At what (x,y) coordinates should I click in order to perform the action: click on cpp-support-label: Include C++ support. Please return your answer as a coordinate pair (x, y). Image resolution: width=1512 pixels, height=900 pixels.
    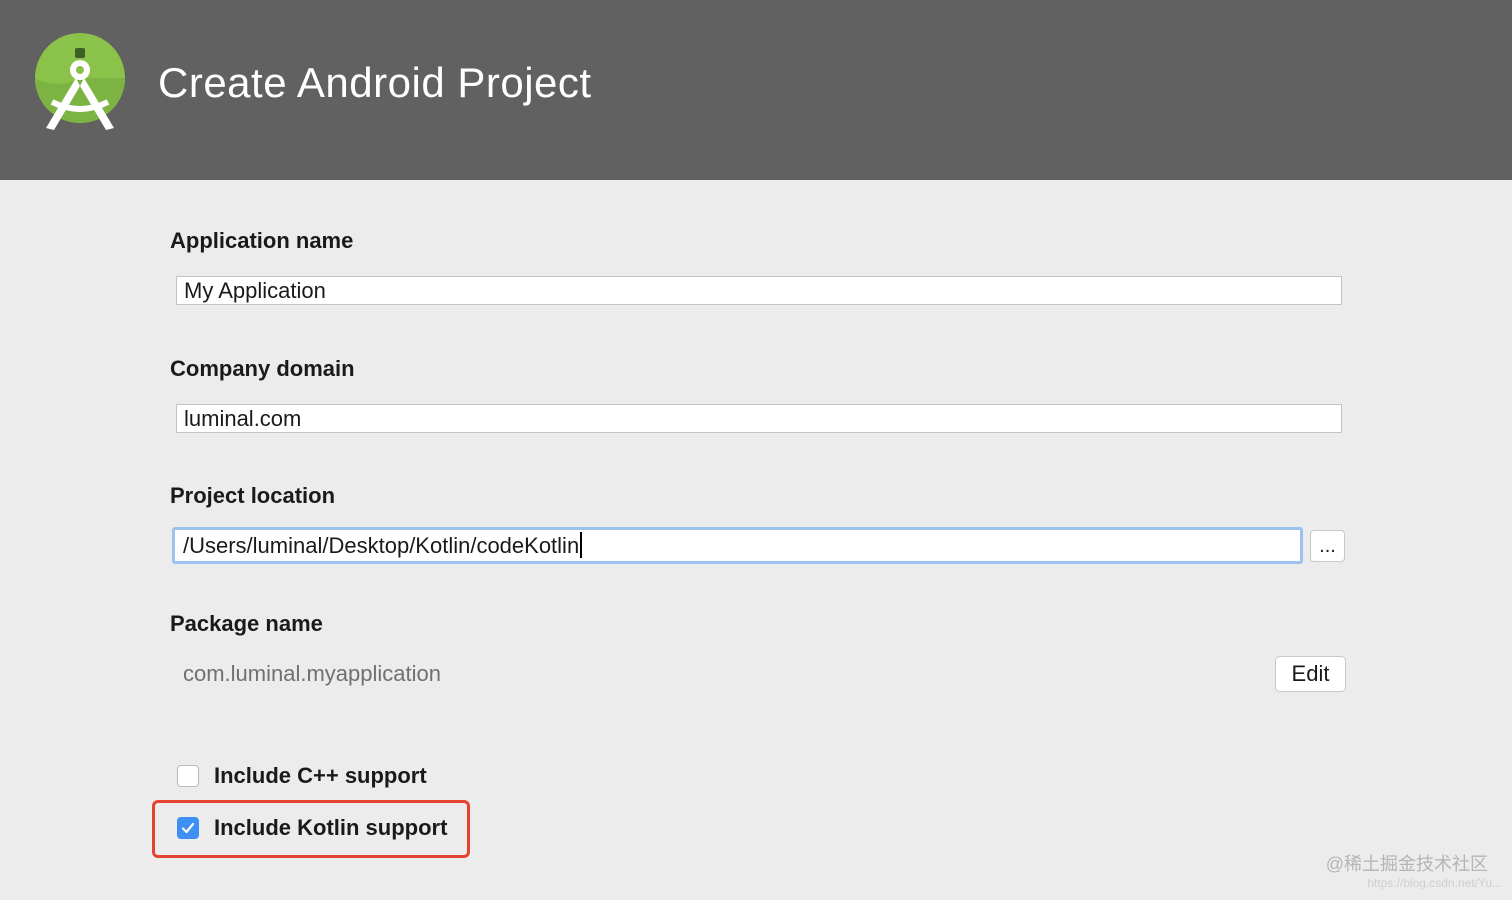
    Looking at the image, I should click on (320, 776).